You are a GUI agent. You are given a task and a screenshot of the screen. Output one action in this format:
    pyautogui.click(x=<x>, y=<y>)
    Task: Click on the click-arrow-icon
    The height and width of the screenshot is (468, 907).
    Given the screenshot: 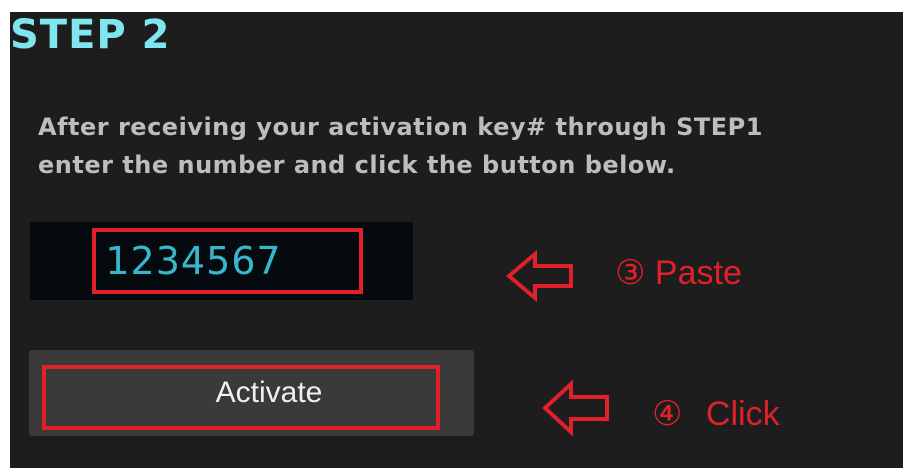 What is the action you would take?
    pyautogui.click(x=575, y=408)
    